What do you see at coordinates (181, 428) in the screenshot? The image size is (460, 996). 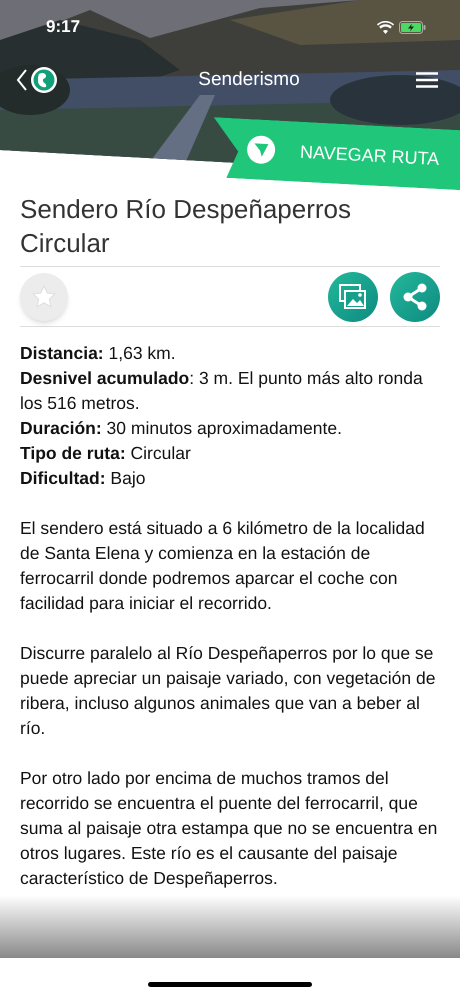 I see `route-fact: Duración: 30 minutos aproximadamente.` at bounding box center [181, 428].